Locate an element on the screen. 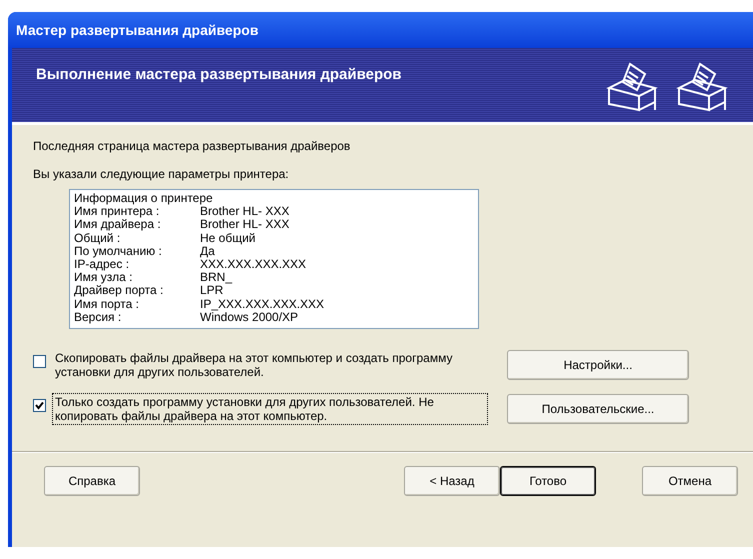 Image resolution: width=753 pixels, height=559 pixels. summary-key: Имя порта : is located at coordinates (137, 304).